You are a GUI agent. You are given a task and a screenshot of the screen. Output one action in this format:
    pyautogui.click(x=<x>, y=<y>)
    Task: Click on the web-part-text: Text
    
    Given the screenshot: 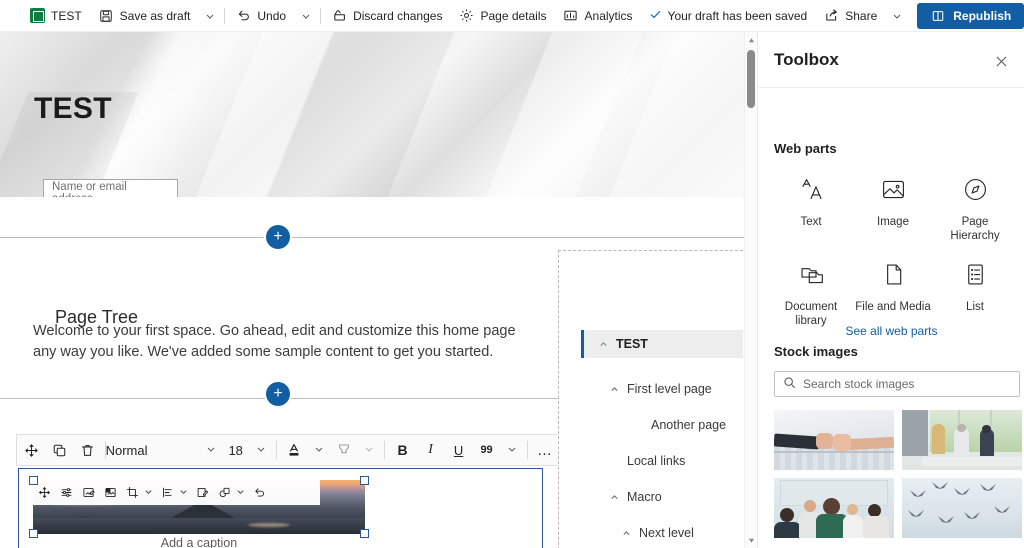 What is the action you would take?
    pyautogui.click(x=811, y=208)
    